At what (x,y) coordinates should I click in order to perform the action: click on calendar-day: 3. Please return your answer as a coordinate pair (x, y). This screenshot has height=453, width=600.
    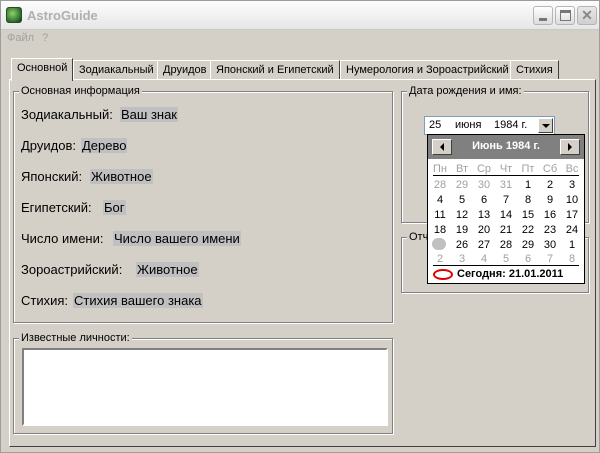
    Looking at the image, I should click on (572, 185).